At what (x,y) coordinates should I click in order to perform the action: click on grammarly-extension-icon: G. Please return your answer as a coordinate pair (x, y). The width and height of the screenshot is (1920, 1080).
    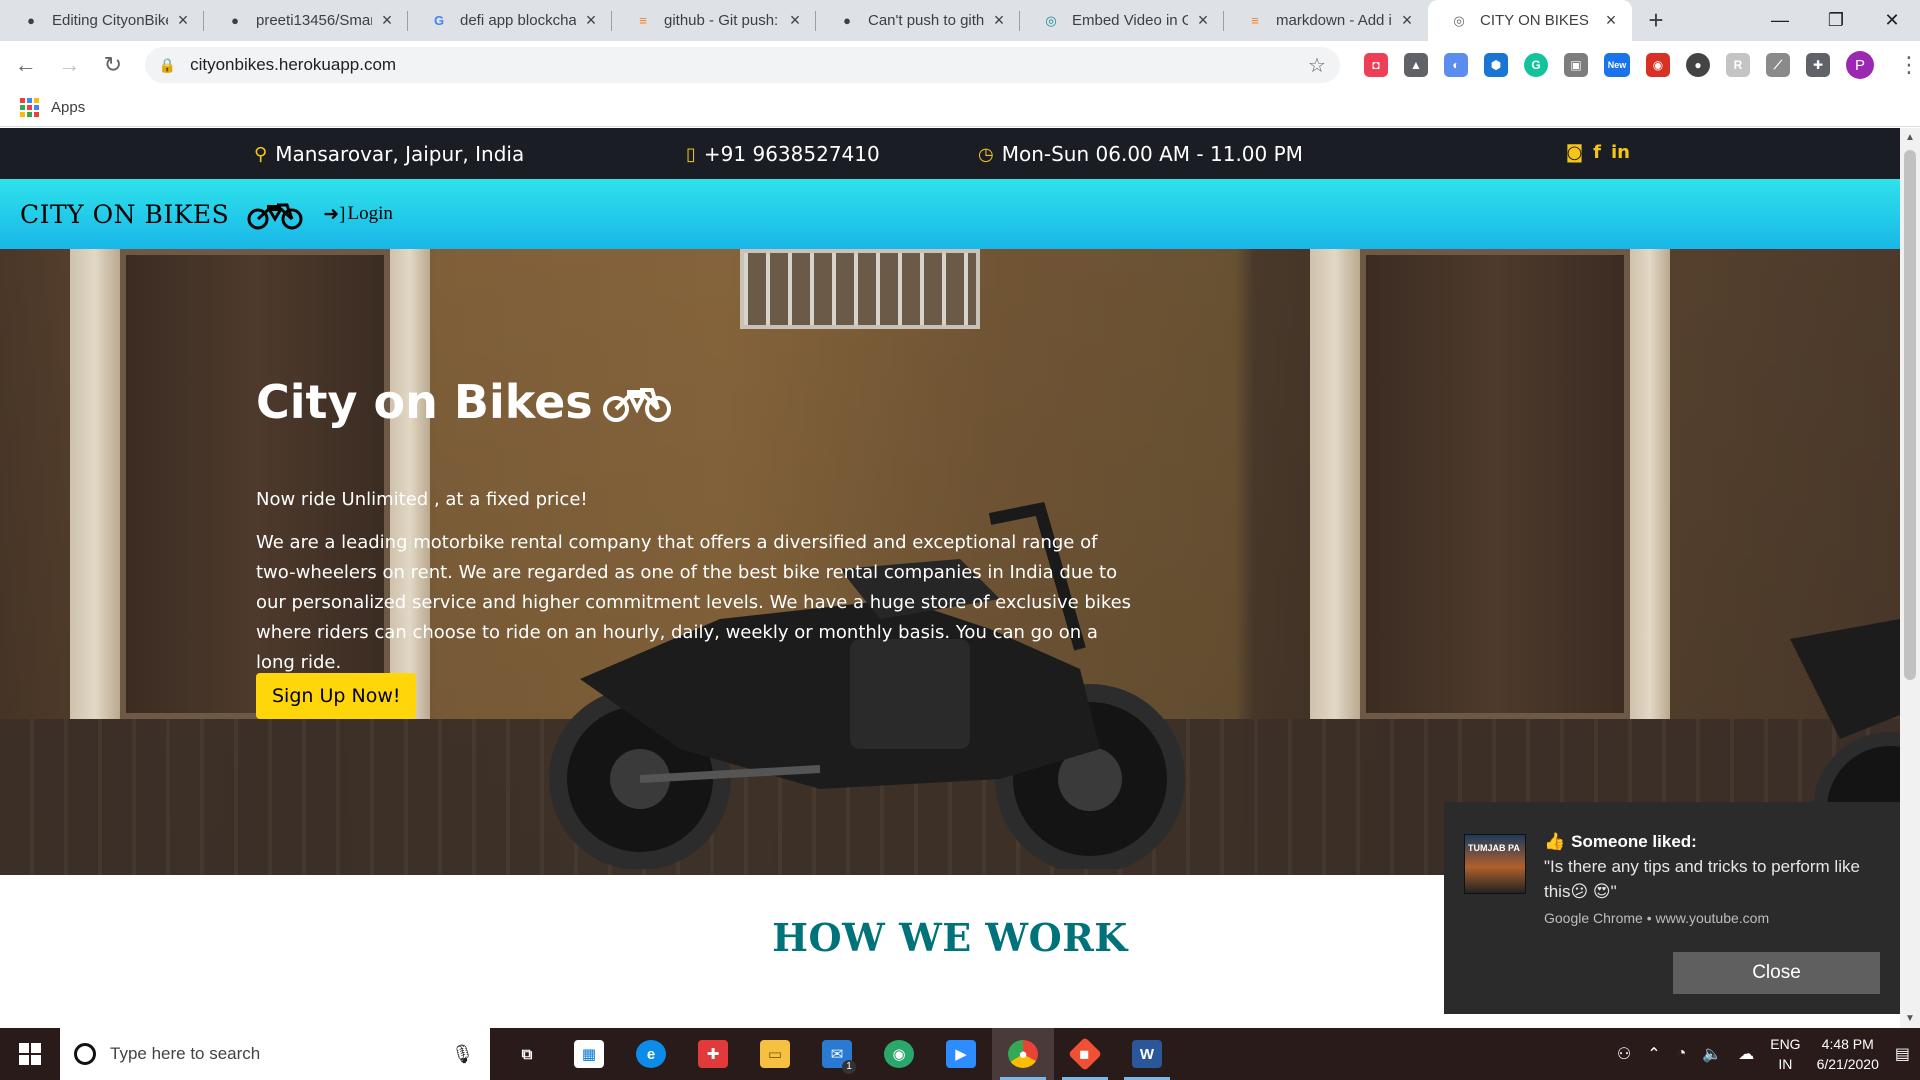
    Looking at the image, I should click on (1535, 65).